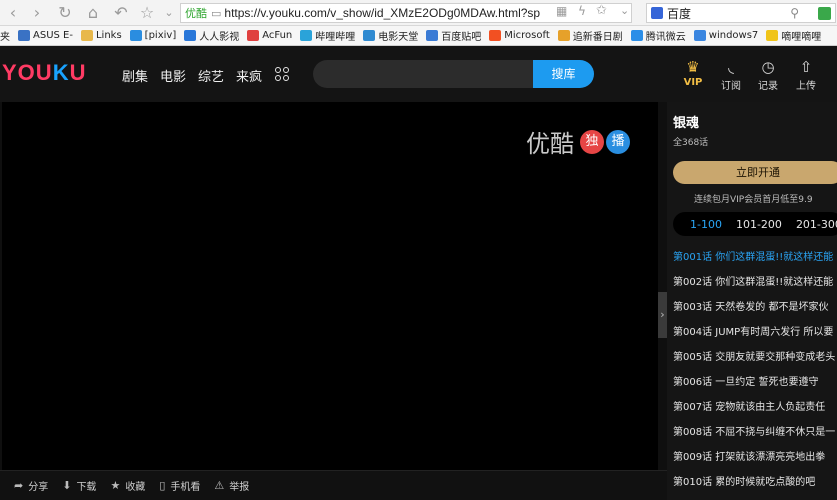 This screenshot has height=500, width=837. I want to click on baidu-icon, so click(657, 13).